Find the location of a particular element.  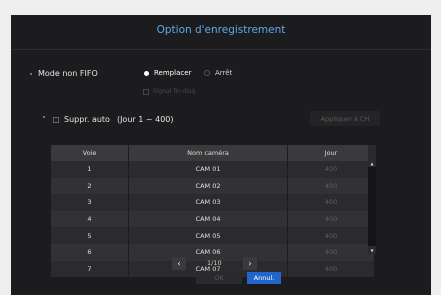

table-row: 3 CAM 03 400 is located at coordinates (213, 202).